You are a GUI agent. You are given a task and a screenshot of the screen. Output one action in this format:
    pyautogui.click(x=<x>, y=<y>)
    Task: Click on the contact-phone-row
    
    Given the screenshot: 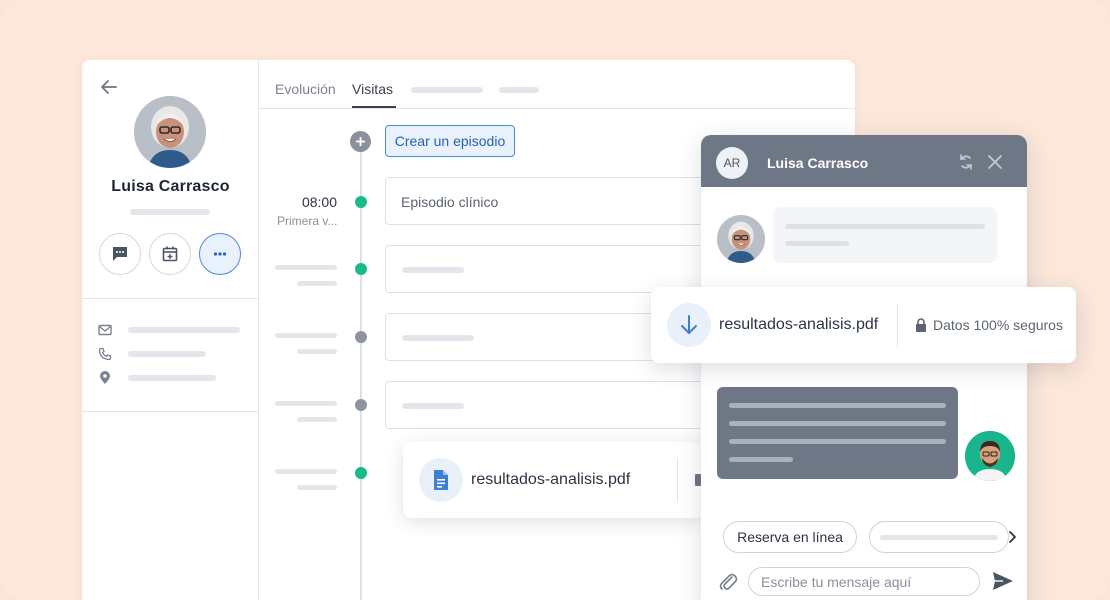 What is the action you would take?
    pyautogui.click(x=152, y=354)
    